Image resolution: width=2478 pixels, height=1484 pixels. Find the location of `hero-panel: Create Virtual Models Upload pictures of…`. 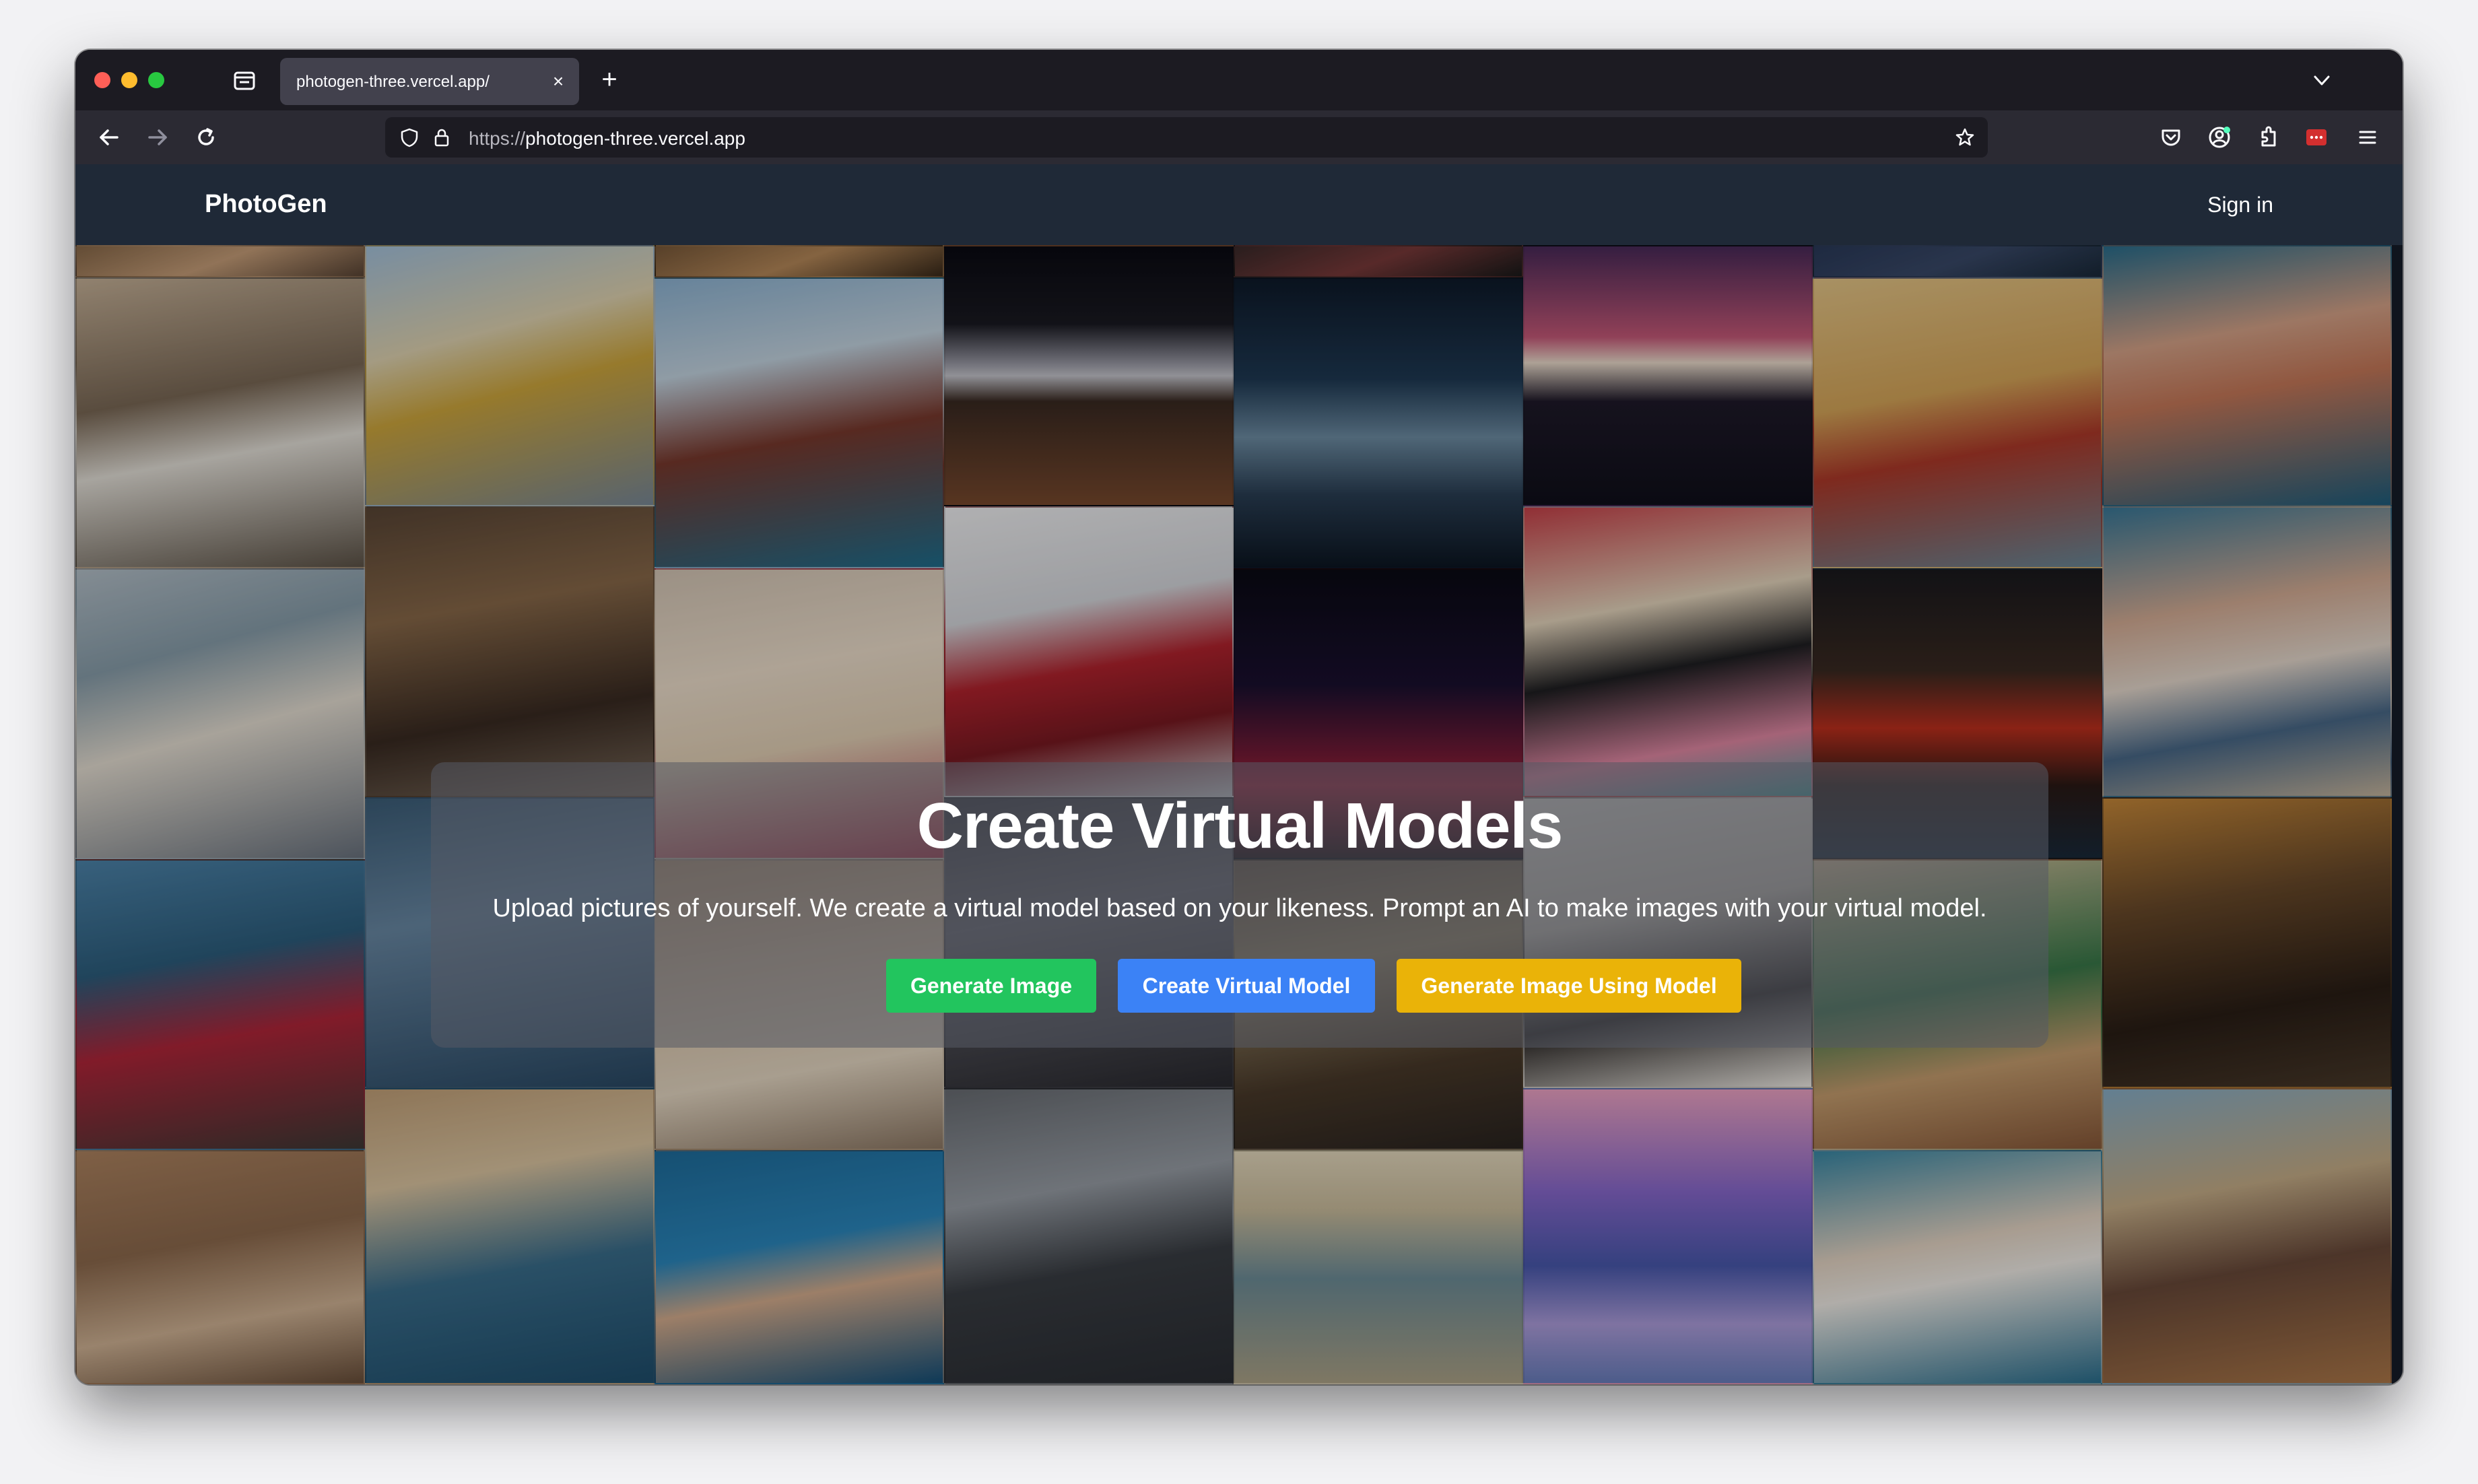

hero-panel: Create Virtual Models Upload pictures of… is located at coordinates (1239, 905).